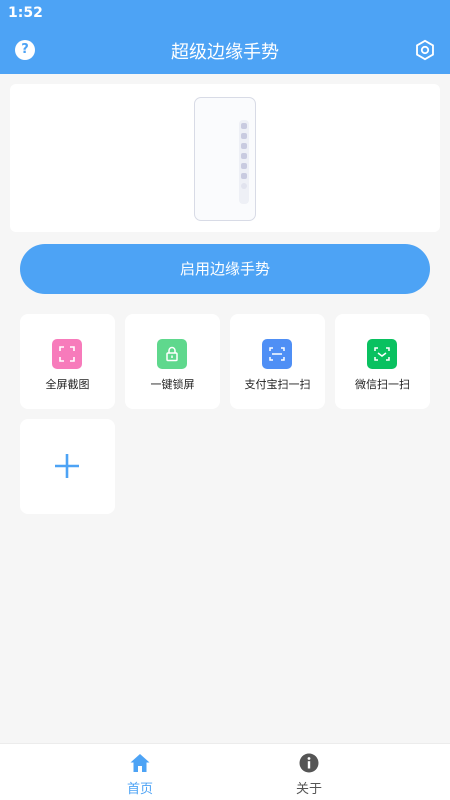 The width and height of the screenshot is (450, 800). I want to click on action-tile-lock: 一键锁屏, so click(172, 361).